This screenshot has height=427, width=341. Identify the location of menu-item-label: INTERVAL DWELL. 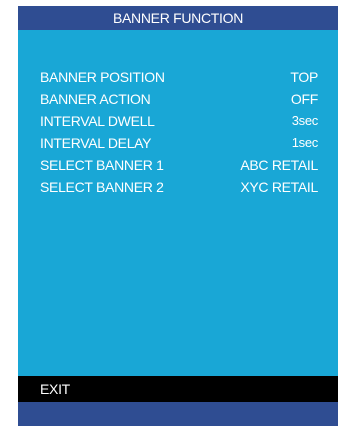
(97, 121).